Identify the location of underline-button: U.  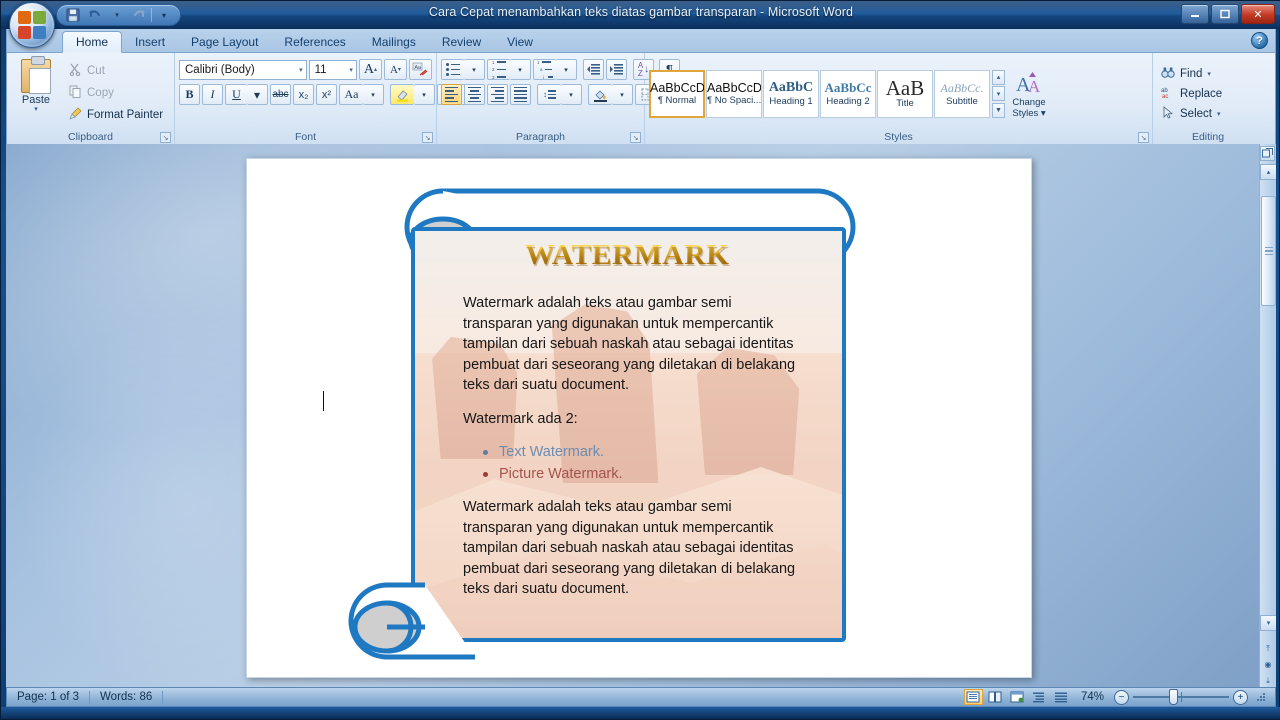
(236, 94).